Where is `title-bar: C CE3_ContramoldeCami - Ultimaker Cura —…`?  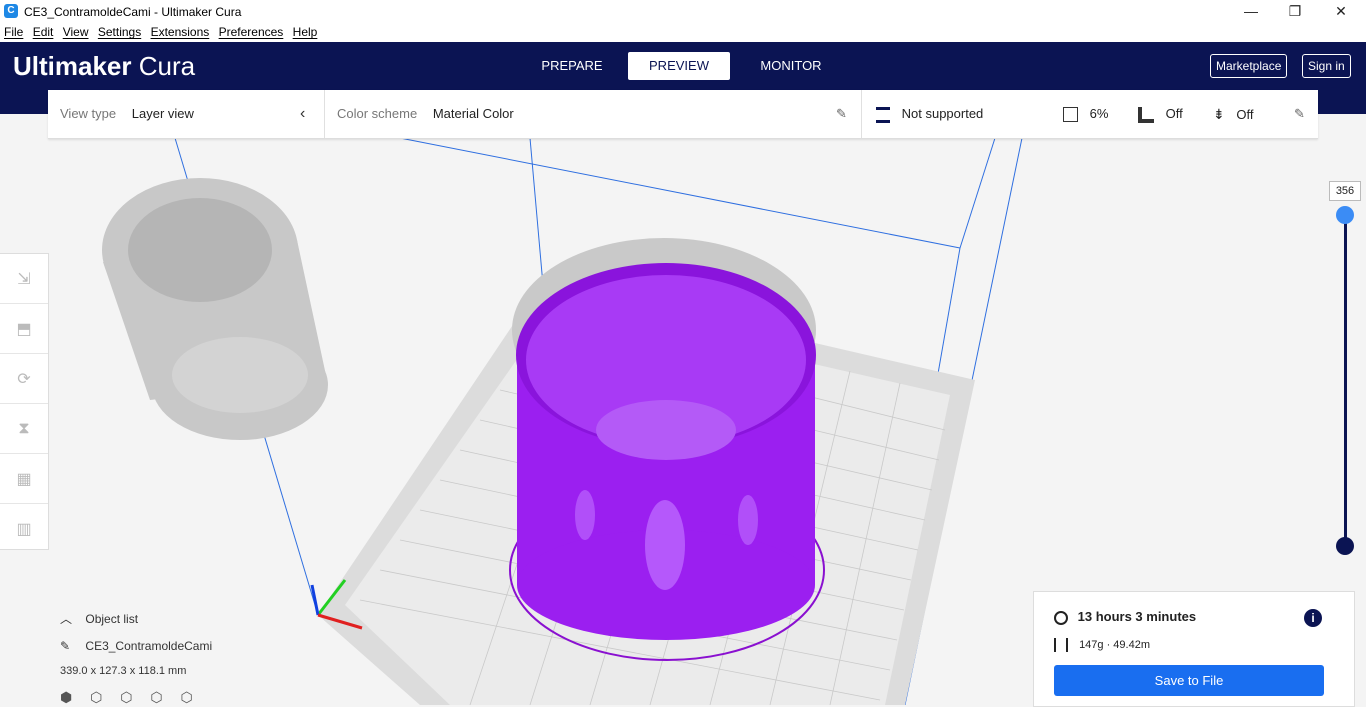 title-bar: C CE3_ContramoldeCami - Ultimaker Cura —… is located at coordinates (683, 12).